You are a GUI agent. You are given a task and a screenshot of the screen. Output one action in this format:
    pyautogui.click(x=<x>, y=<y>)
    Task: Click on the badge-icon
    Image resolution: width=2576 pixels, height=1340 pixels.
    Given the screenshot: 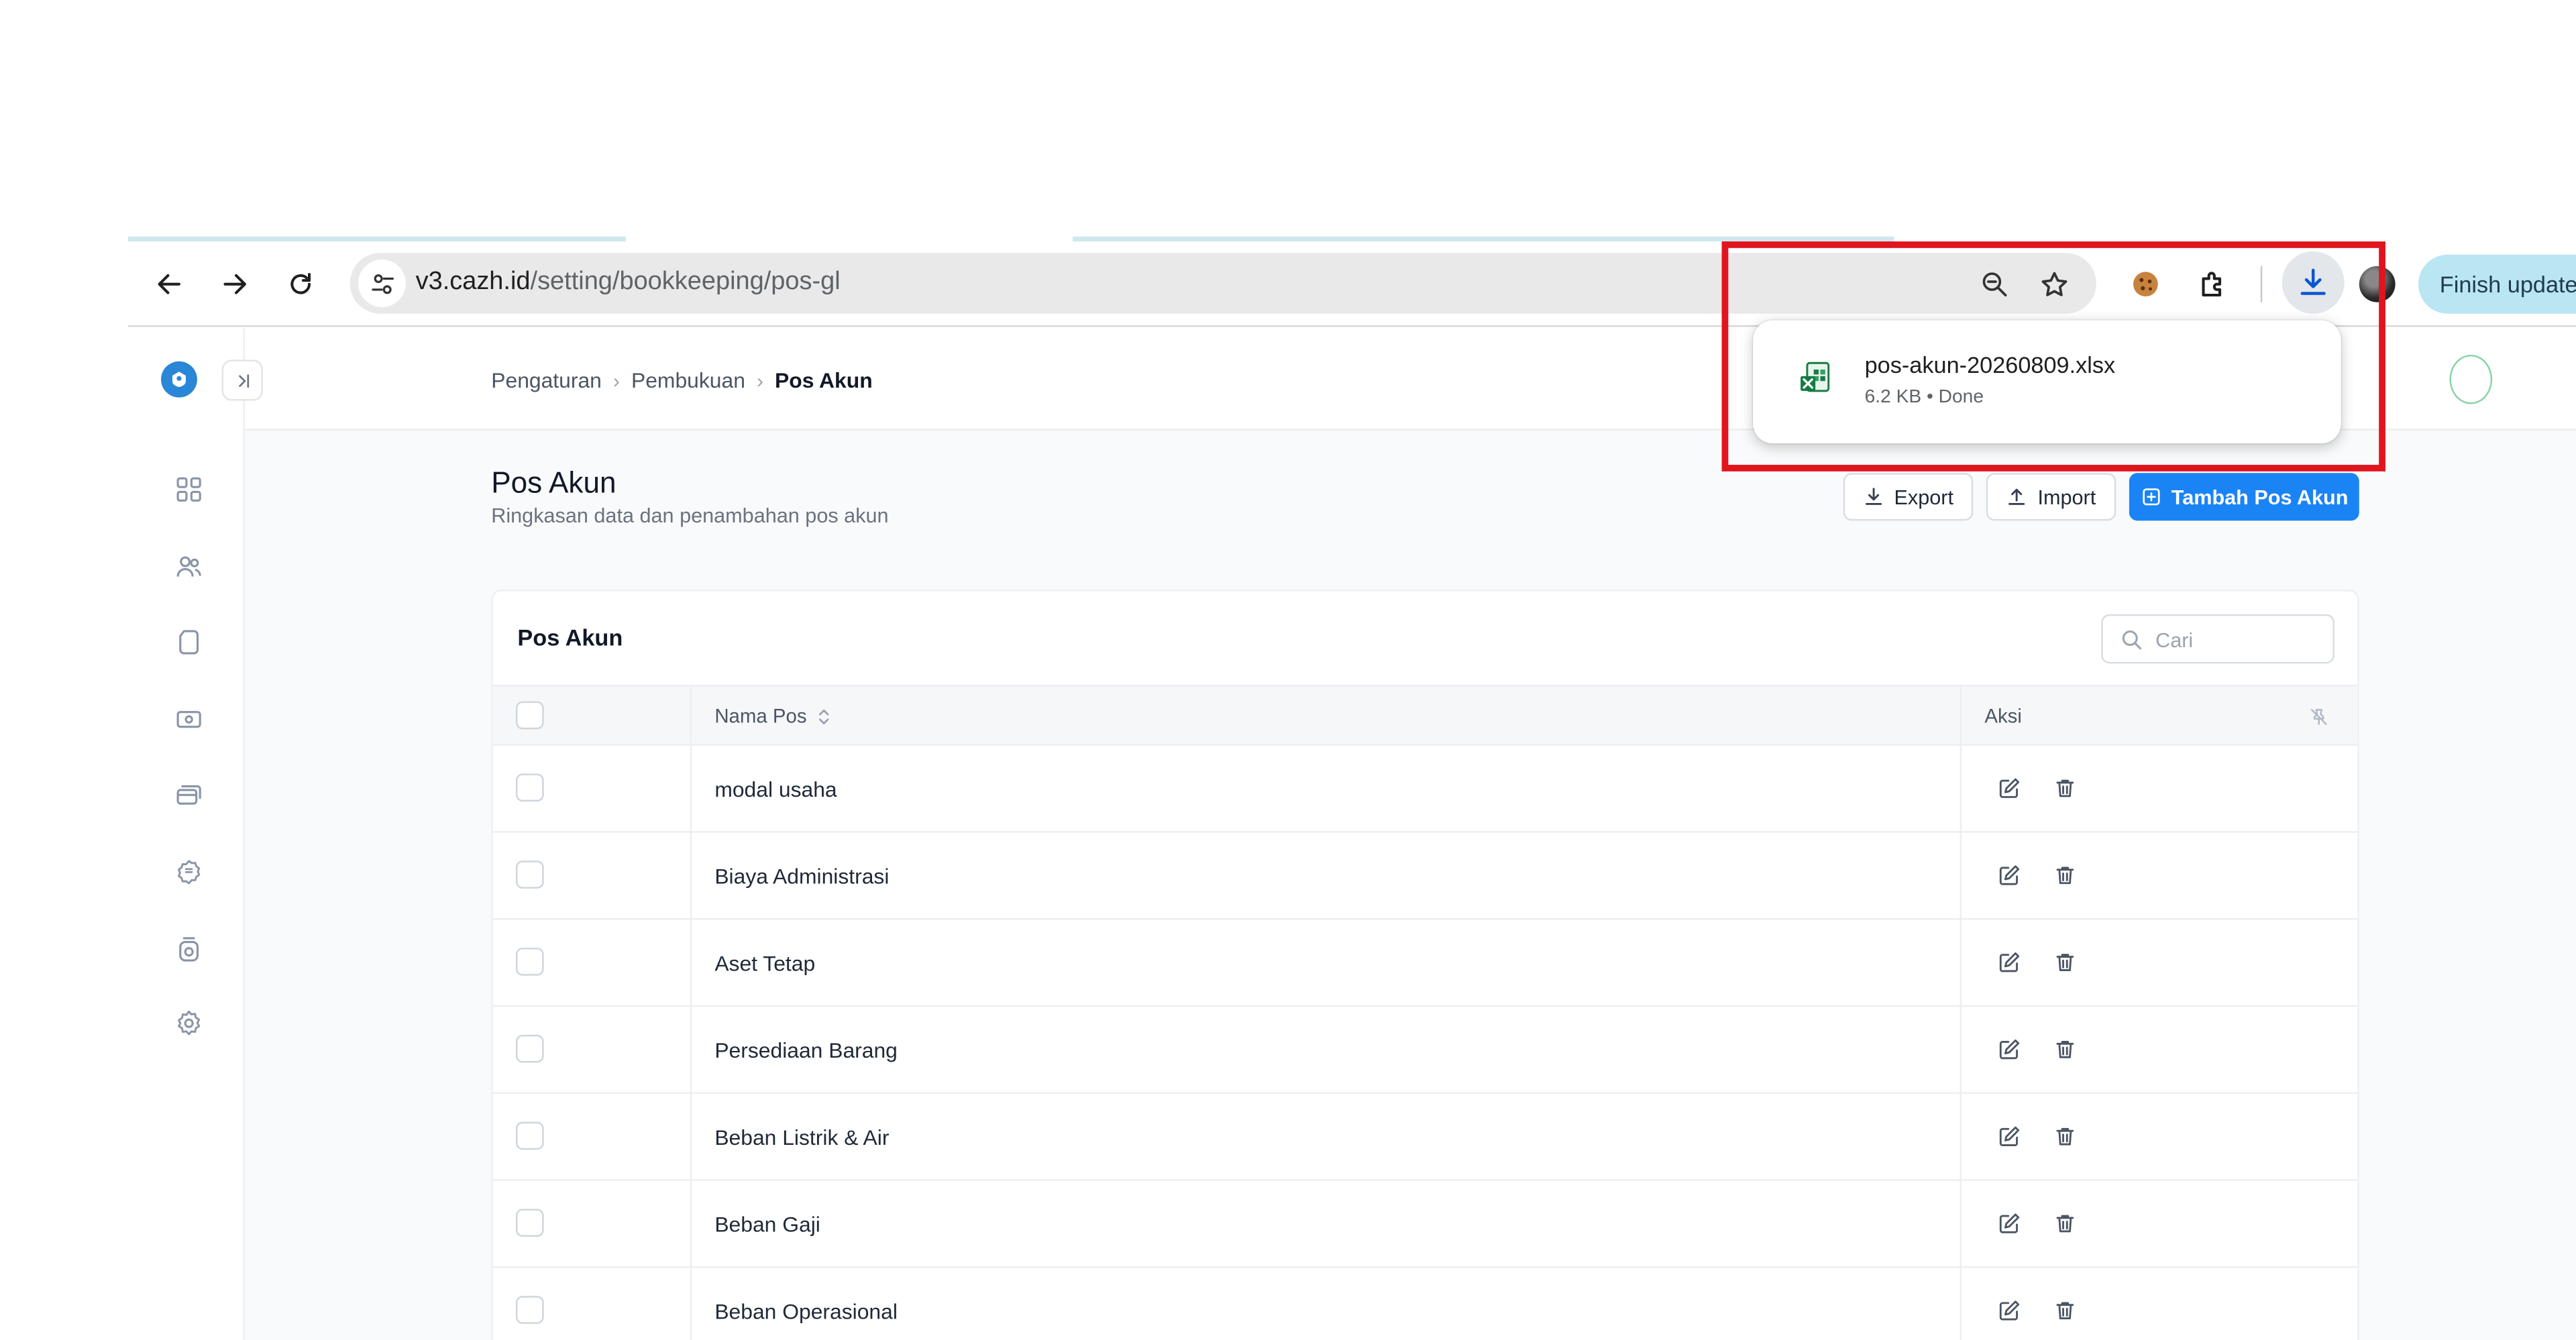 What is the action you would take?
    pyautogui.click(x=189, y=873)
    